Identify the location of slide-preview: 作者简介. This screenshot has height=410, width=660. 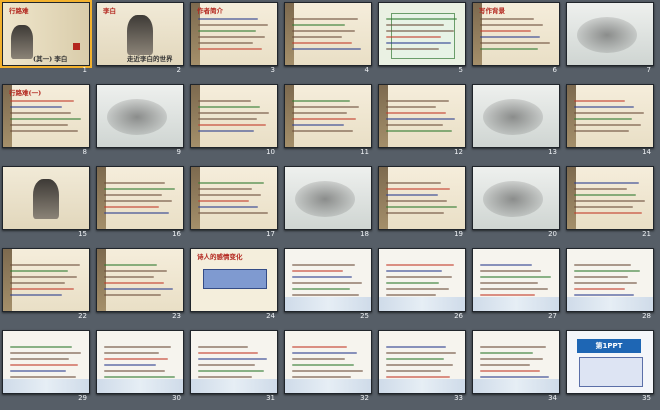
(234, 34).